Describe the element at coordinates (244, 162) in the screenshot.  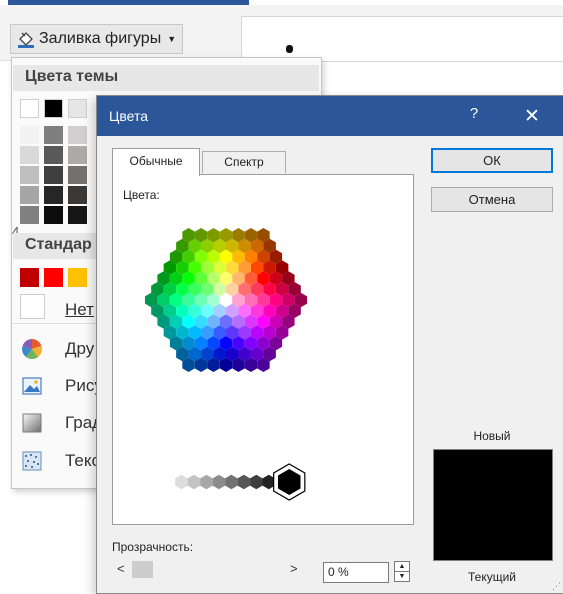
I see `tab-custom: Спектр` at that location.